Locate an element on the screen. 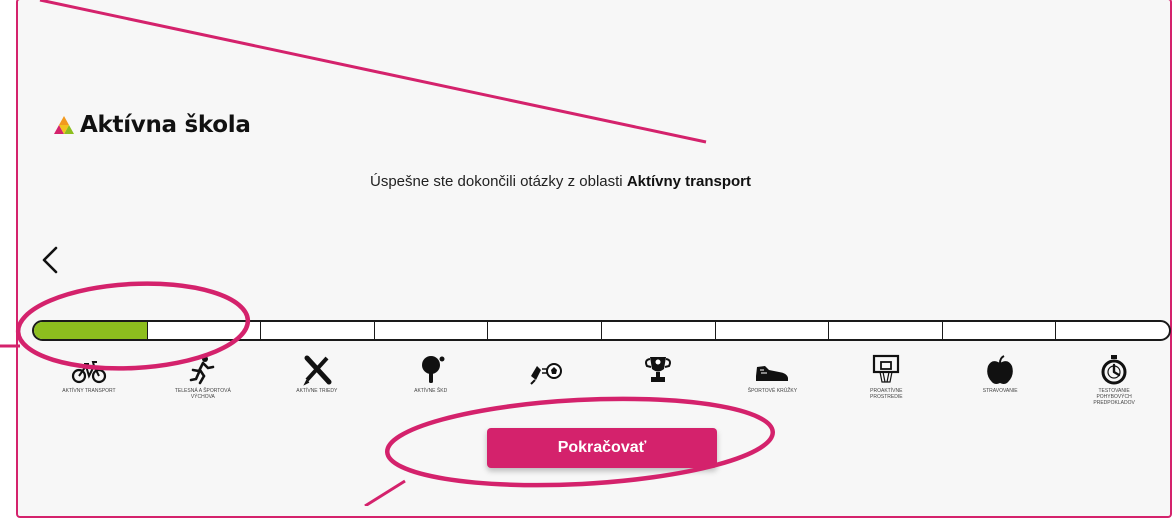 Image resolution: width=1176 pixels, height=518 pixels. category-item: TESTOVANIE POHYBOVÝCH PREDPOKLADOV is located at coordinates (1114, 380).